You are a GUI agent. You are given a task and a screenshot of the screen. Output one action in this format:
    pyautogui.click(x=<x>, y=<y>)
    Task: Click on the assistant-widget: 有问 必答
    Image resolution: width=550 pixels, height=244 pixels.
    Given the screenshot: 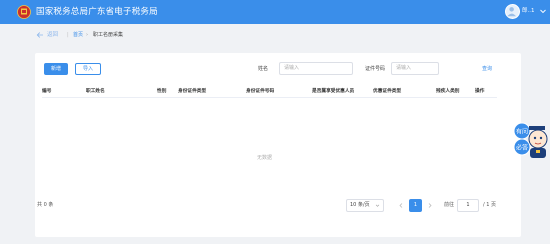 What is the action you would take?
    pyautogui.click(x=531, y=141)
    